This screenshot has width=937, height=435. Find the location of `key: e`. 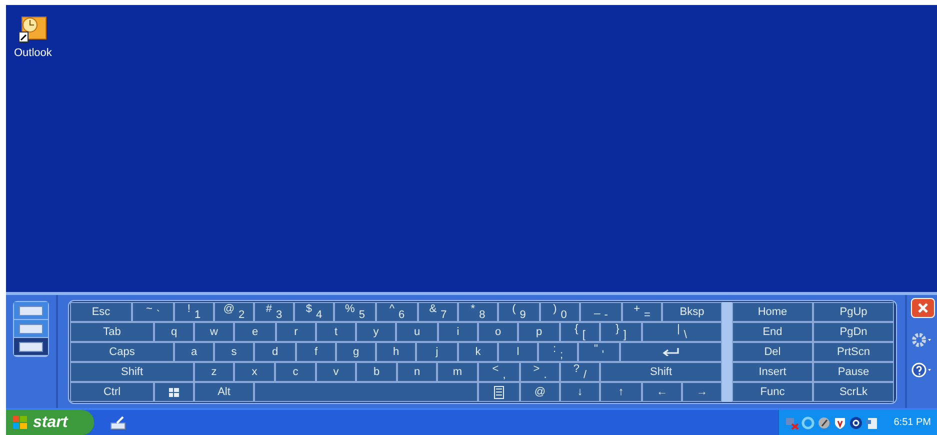

key: e is located at coordinates (255, 332).